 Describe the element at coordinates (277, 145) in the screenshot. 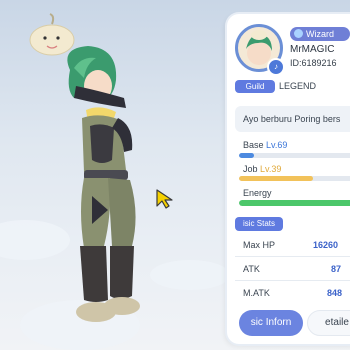

I see `base-level-value: Lv.69` at that location.